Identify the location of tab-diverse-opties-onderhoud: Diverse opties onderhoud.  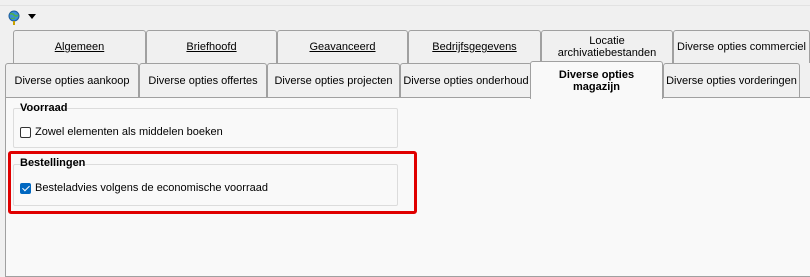
(466, 80).